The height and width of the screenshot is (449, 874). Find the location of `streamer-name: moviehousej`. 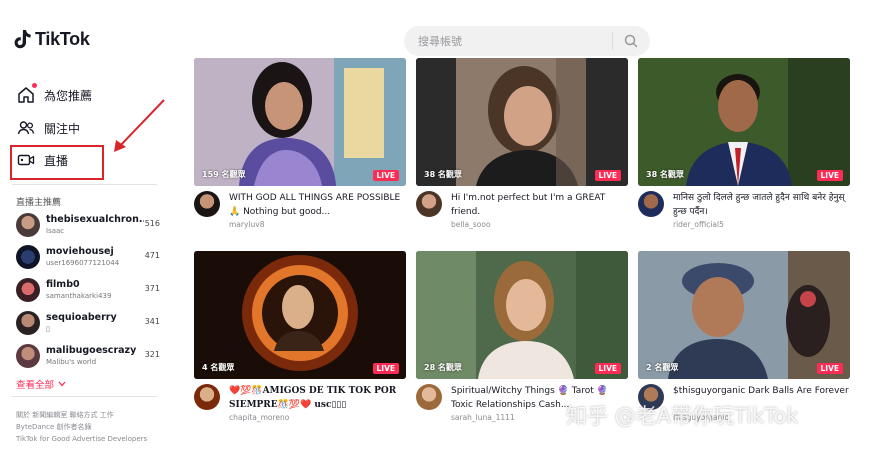

streamer-name: moviehousej is located at coordinates (80, 251).